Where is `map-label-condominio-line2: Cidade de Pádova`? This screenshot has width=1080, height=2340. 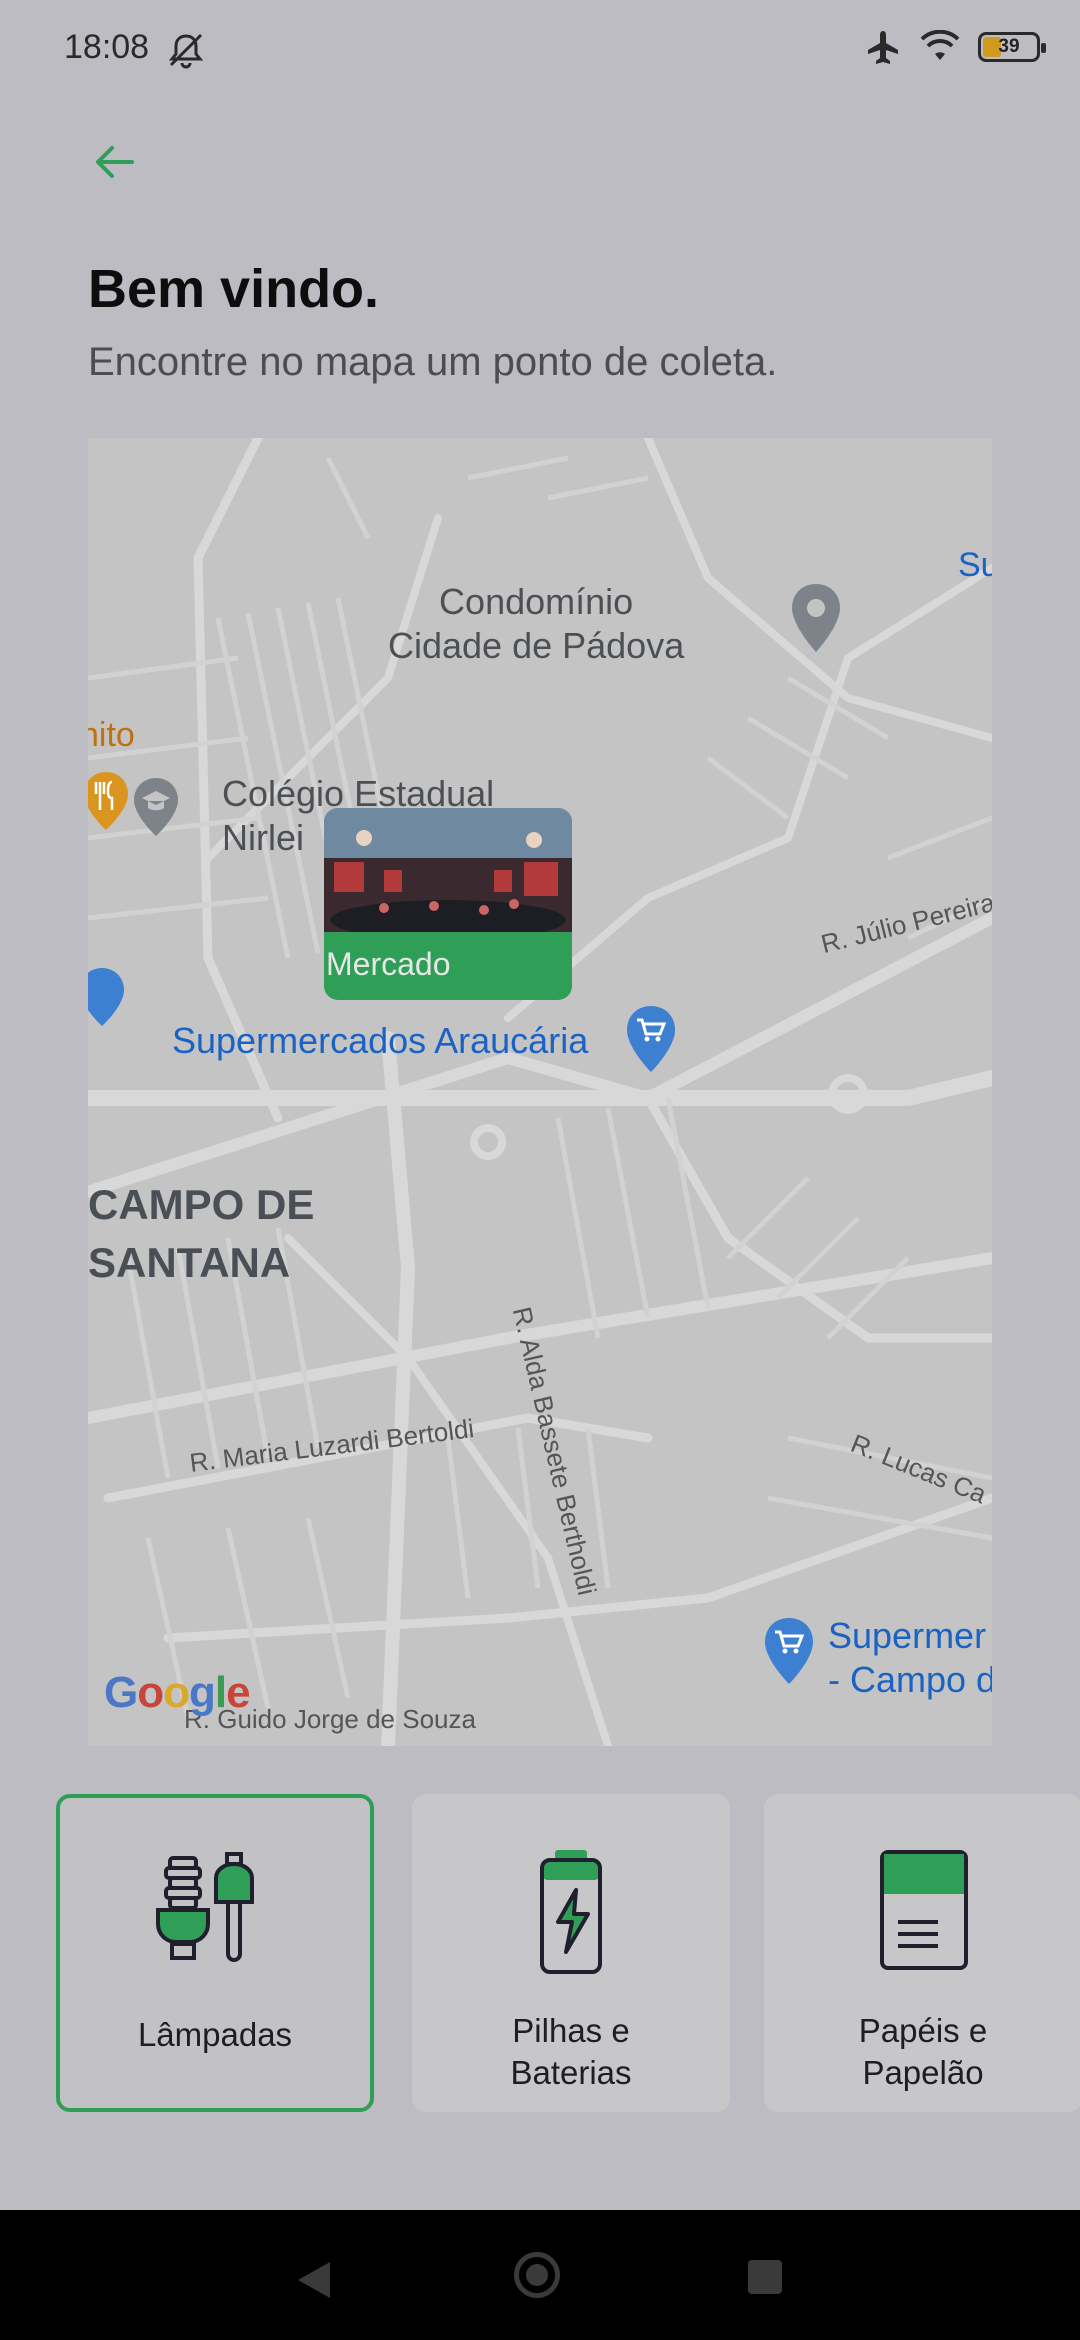
map-label-condominio-line2: Cidade de Pádova is located at coordinates (536, 645).